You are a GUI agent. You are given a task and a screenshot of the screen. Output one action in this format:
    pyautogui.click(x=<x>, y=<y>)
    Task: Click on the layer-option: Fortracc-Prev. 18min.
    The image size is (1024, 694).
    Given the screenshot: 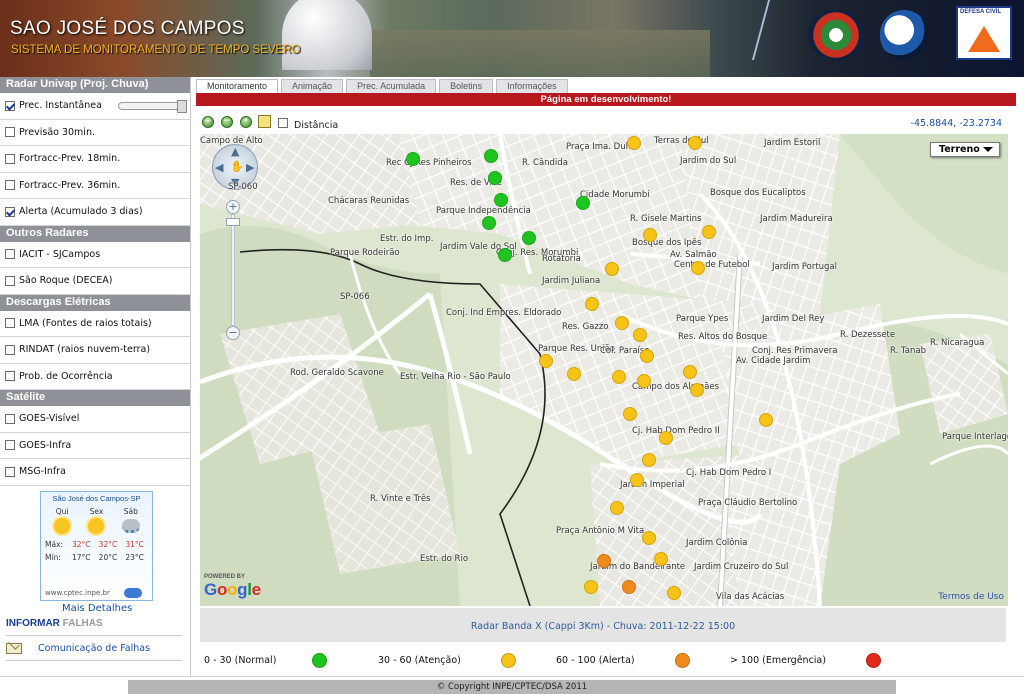 What is the action you would take?
    pyautogui.click(x=95, y=159)
    